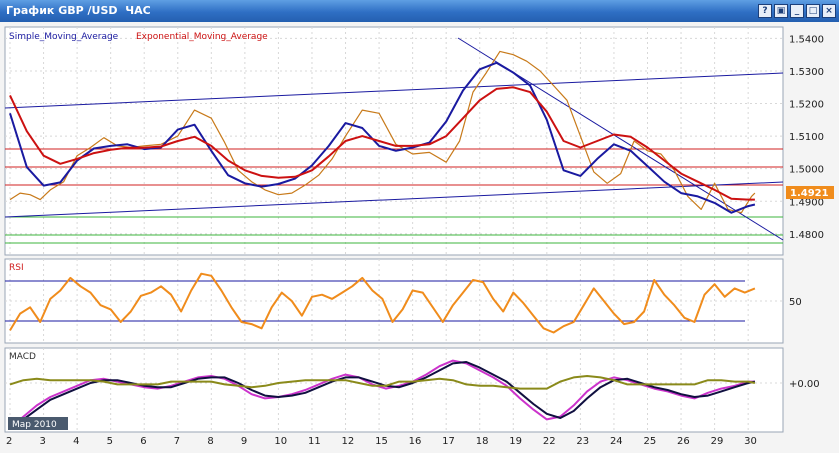 The height and width of the screenshot is (453, 839). Describe the element at coordinates (9, 441) in the screenshot. I see `x-tick-label: 2` at that location.